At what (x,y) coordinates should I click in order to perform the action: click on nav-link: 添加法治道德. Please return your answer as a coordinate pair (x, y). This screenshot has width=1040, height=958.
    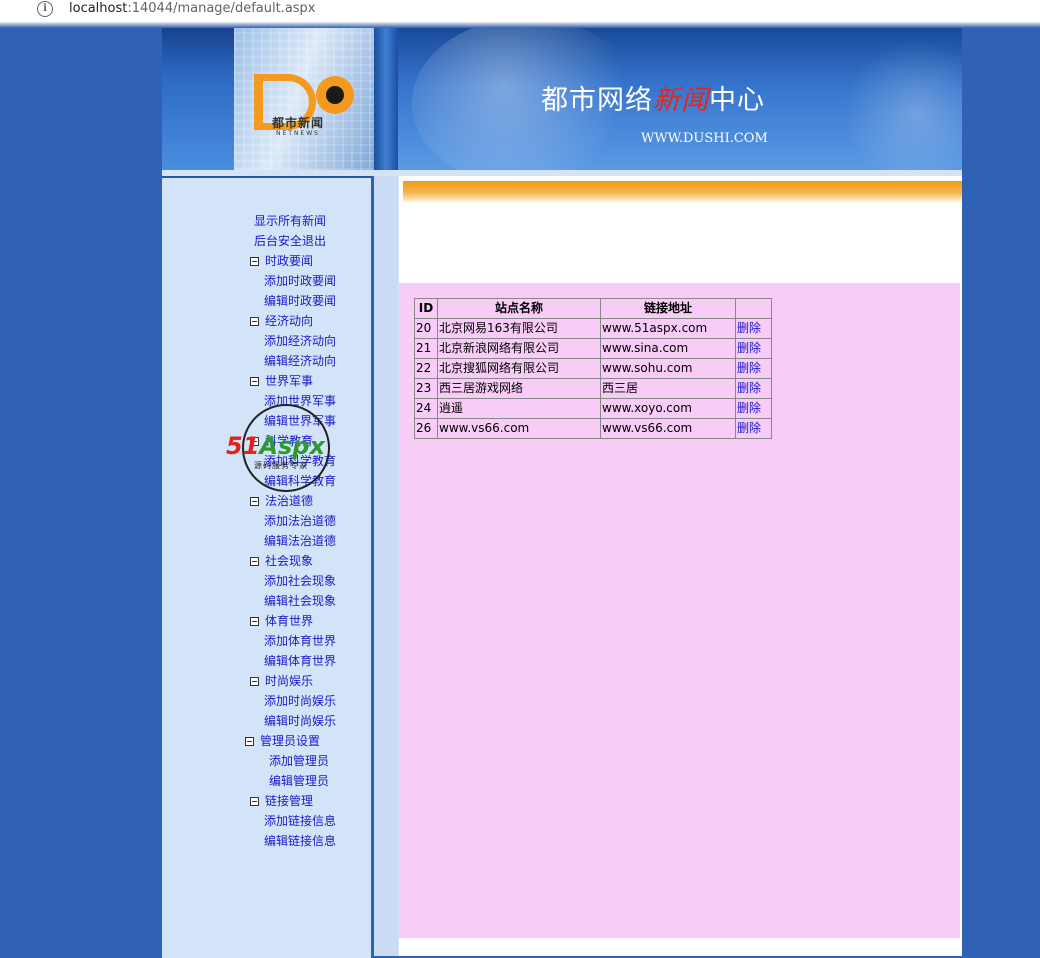
    Looking at the image, I should click on (289, 521).